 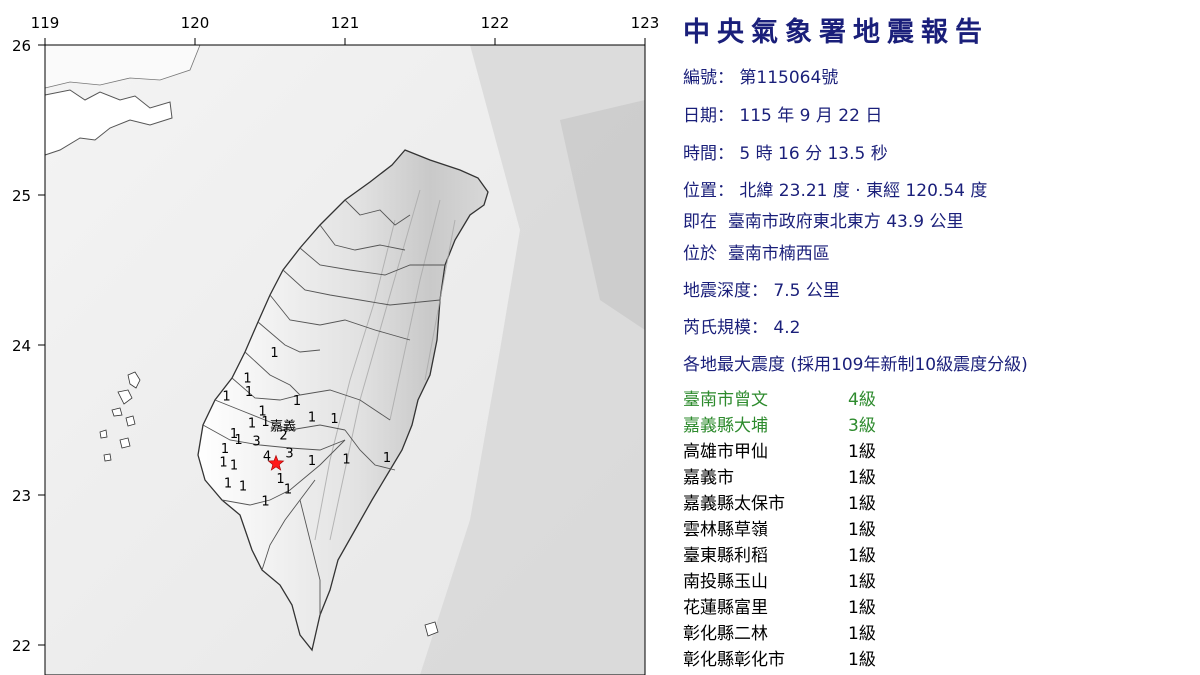 I want to click on magnitude-value: 4.2, so click(x=787, y=328).